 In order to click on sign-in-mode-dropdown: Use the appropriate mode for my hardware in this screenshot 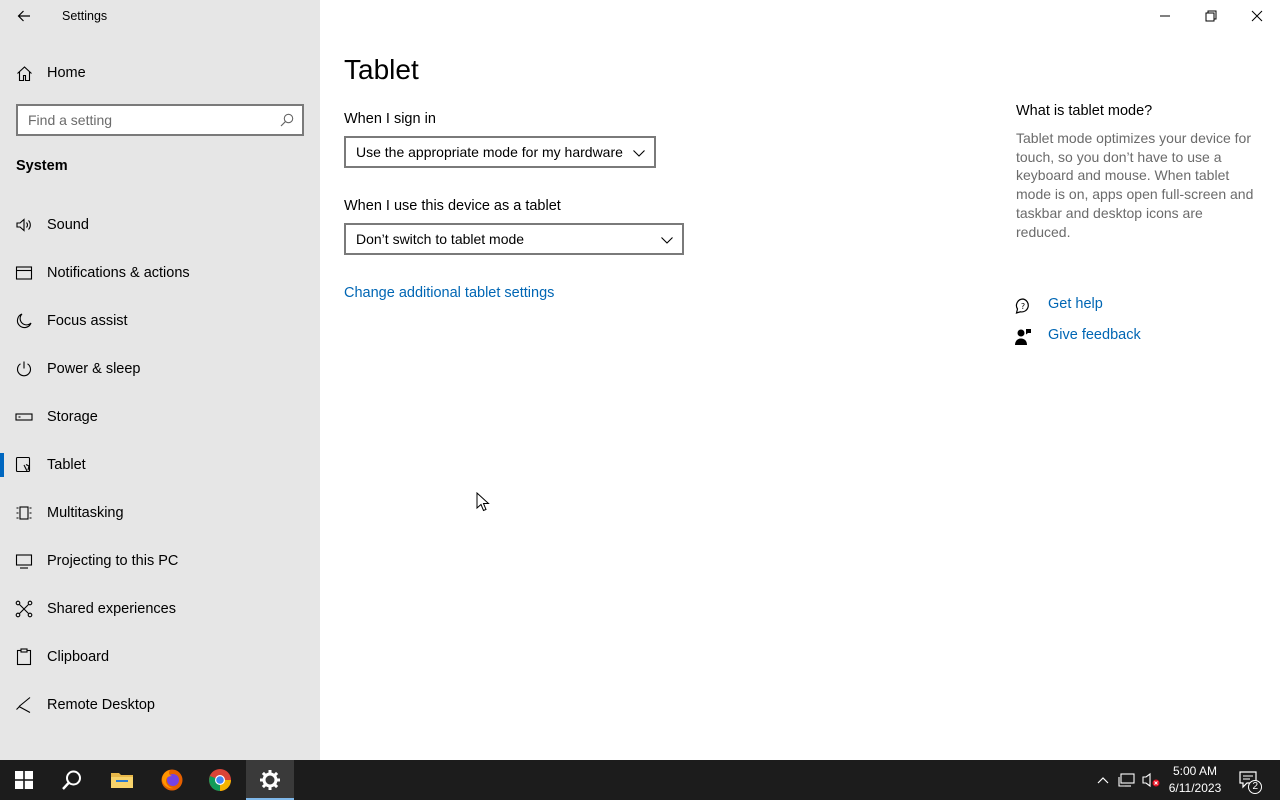, I will do `click(500, 152)`.